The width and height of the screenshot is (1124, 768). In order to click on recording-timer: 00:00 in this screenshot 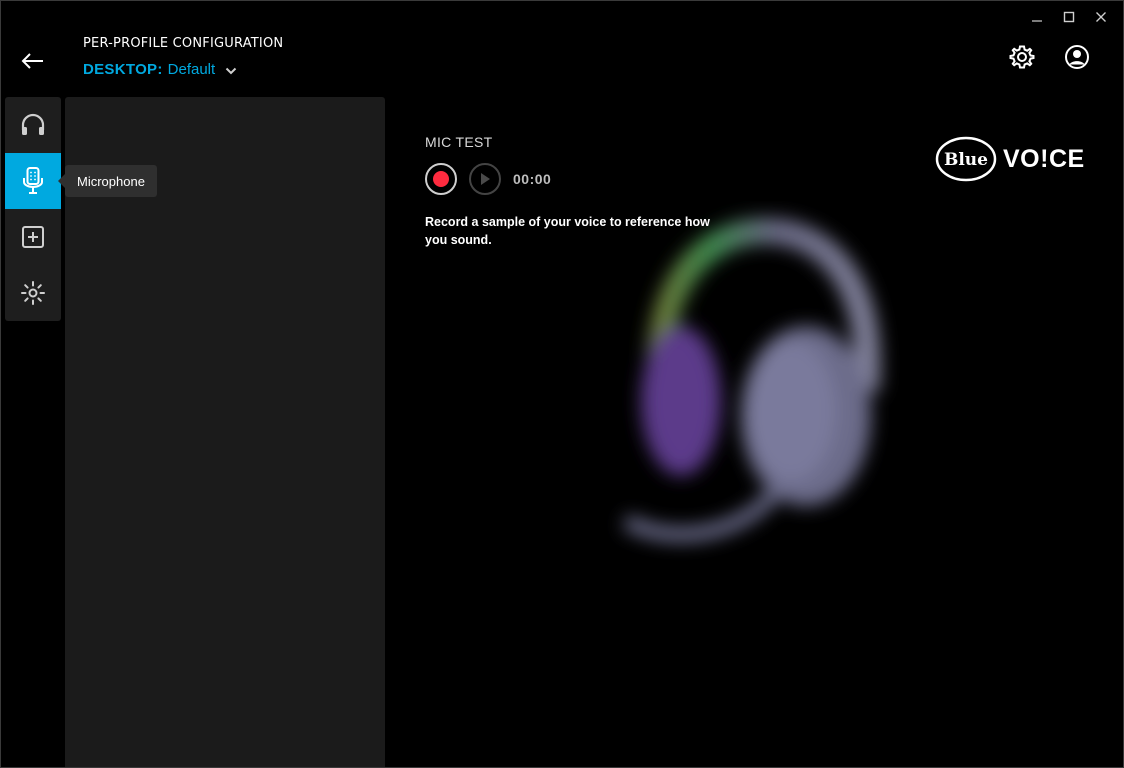, I will do `click(532, 179)`.